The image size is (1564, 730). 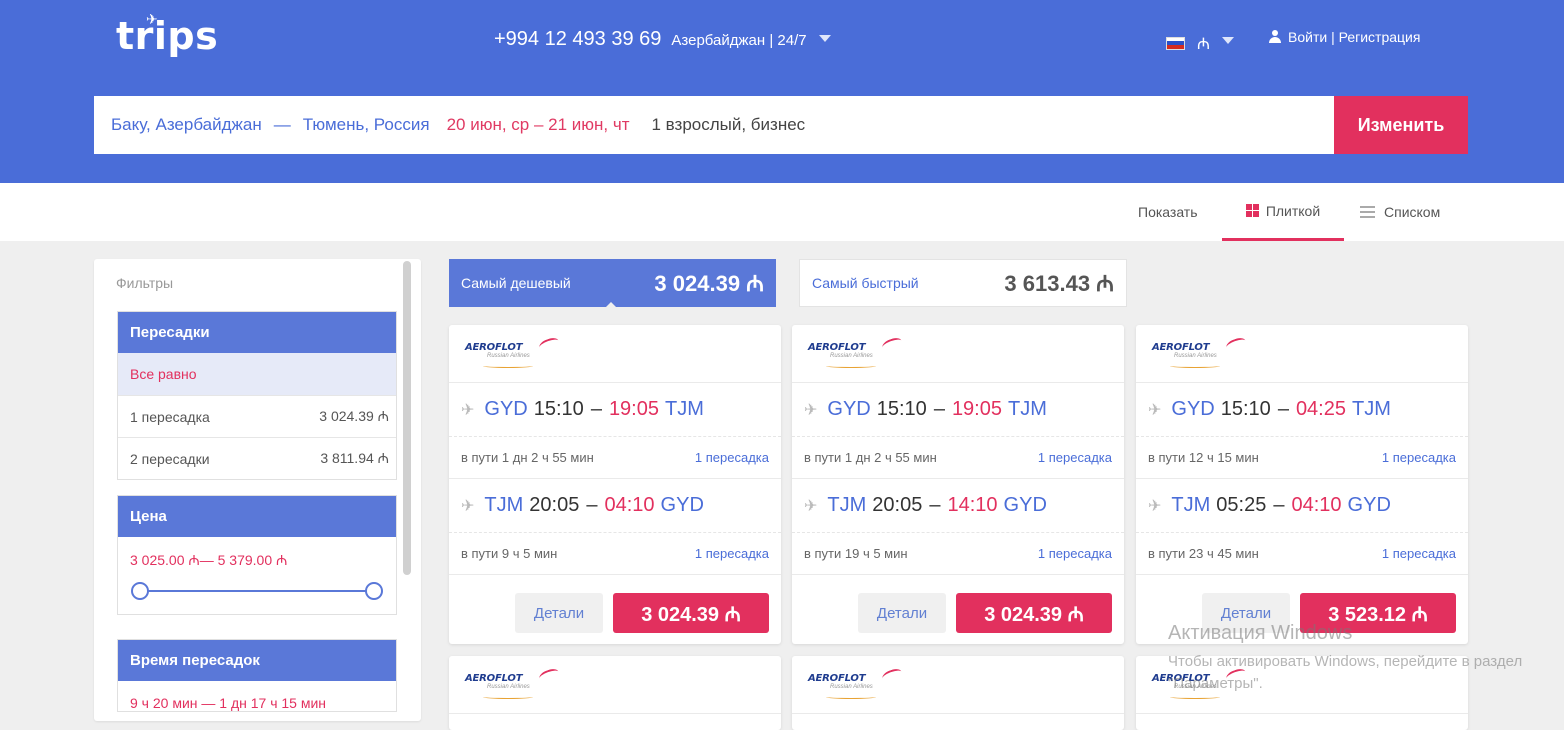 What do you see at coordinates (257, 660) in the screenshot?
I see `transfer-time-filter-heading: Время пересадок` at bounding box center [257, 660].